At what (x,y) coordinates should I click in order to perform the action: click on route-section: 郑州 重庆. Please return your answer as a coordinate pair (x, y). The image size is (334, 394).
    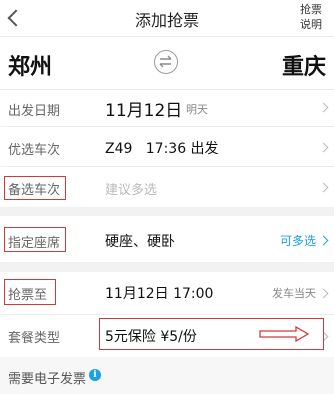
    Looking at the image, I should click on (167, 63).